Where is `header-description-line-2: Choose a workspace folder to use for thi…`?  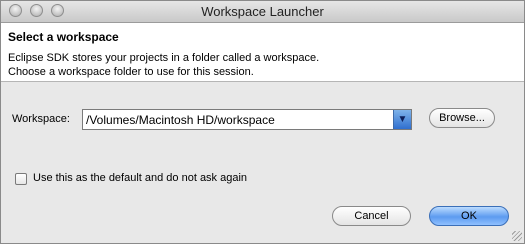
header-description-line-2: Choose a workspace folder to use for thi… is located at coordinates (131, 72).